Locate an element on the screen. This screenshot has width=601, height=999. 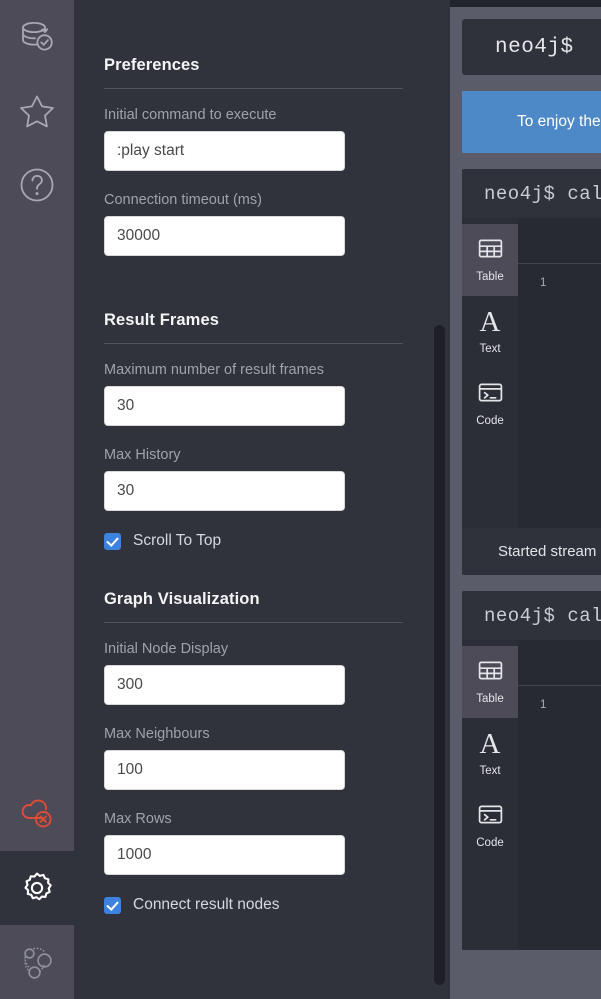
result-frame-status-bar: Started stream is located at coordinates (531, 551).